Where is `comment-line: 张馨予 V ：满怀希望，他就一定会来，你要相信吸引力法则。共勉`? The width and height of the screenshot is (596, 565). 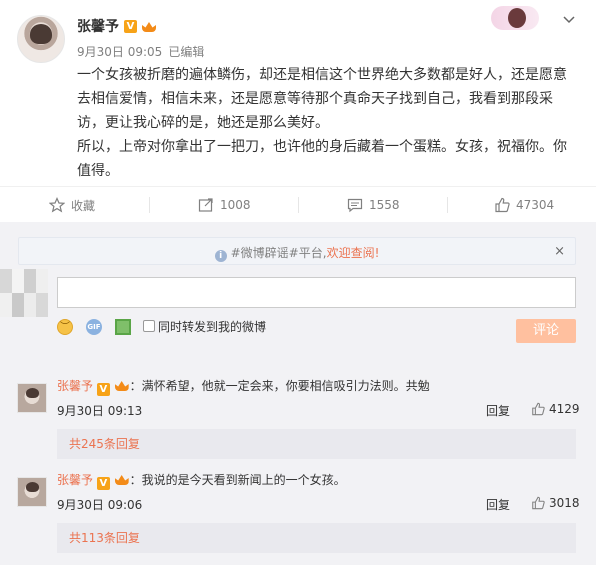 comment-line: 张馨予 V ：满怀希望，他就一定会来，你要相信吸引力法则。共勉 is located at coordinates (243, 386).